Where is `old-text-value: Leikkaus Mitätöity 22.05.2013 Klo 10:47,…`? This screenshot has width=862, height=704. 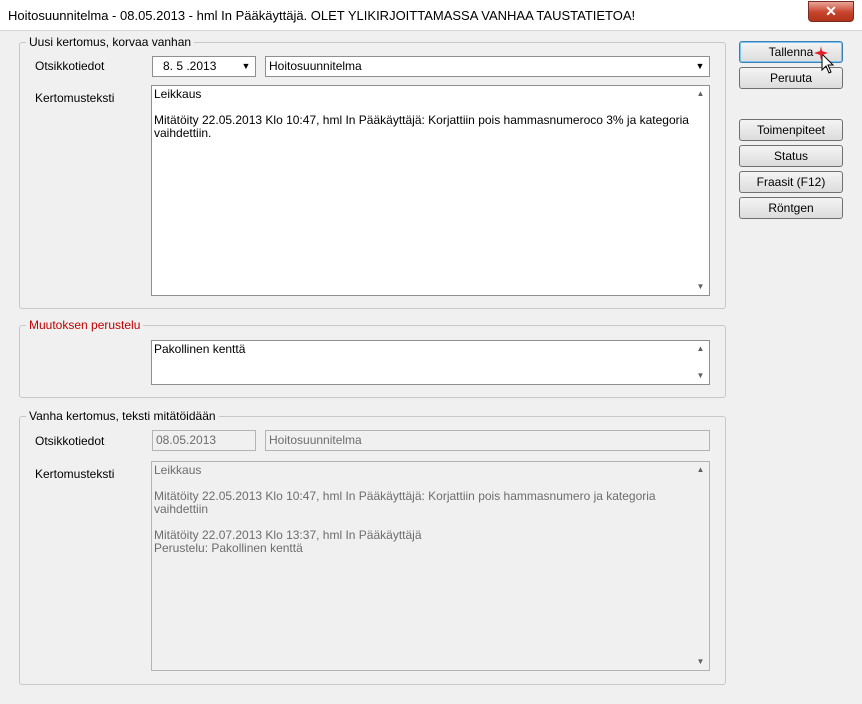 old-text-value: Leikkaus Mitätöity 22.05.2013 Klo 10:47,… is located at coordinates (405, 509).